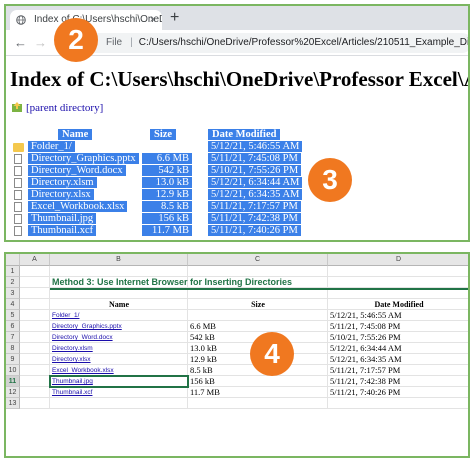 Image resolution: width=474 pixels, height=461 pixels. What do you see at coordinates (13, 359) in the screenshot?
I see `row-header: 9` at bounding box center [13, 359].